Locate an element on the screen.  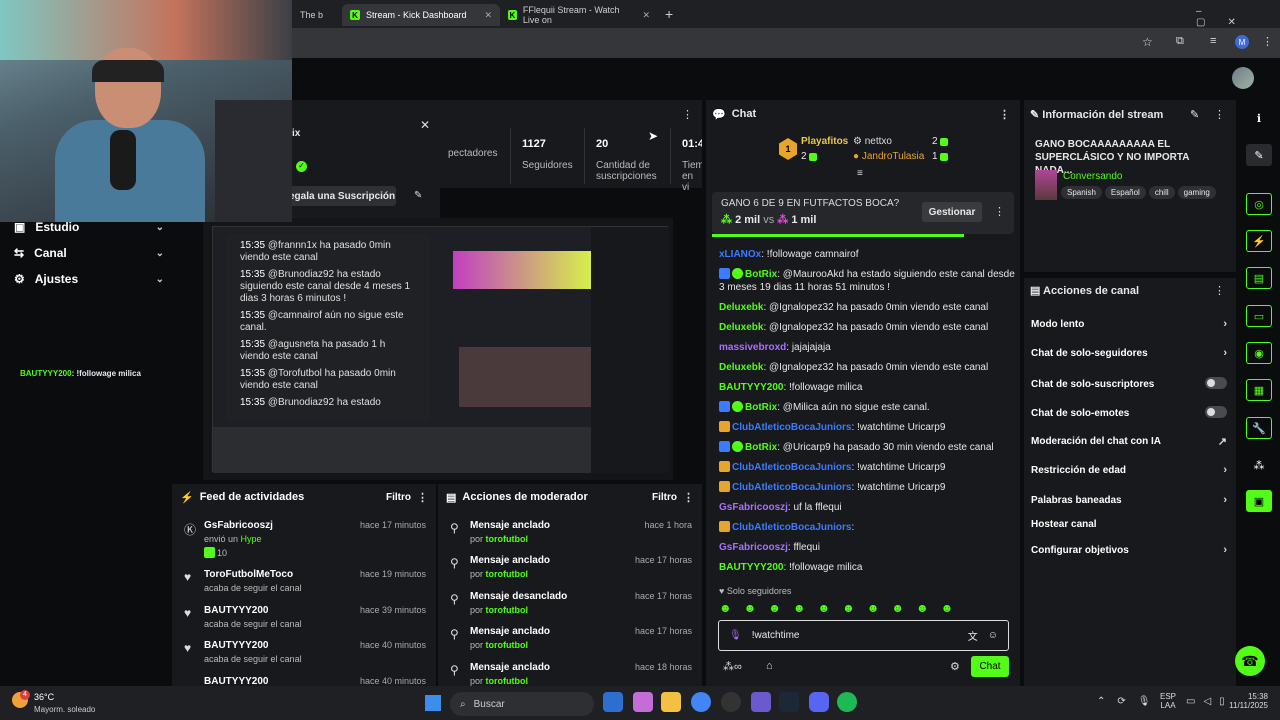
broadcast-icon: ◉ is located at coordinates (1259, 353).